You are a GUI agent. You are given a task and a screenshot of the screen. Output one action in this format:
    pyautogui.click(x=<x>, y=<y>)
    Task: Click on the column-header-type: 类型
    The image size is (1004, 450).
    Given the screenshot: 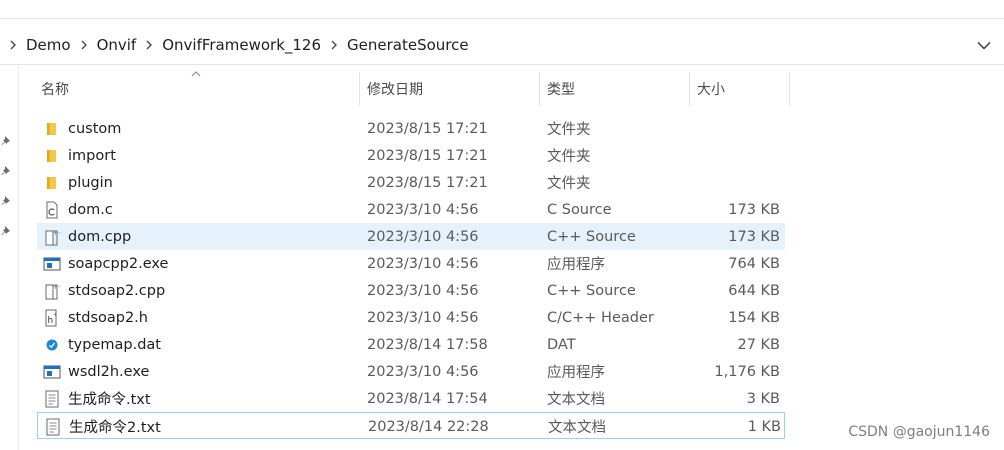 What is the action you would take?
    pyautogui.click(x=614, y=89)
    